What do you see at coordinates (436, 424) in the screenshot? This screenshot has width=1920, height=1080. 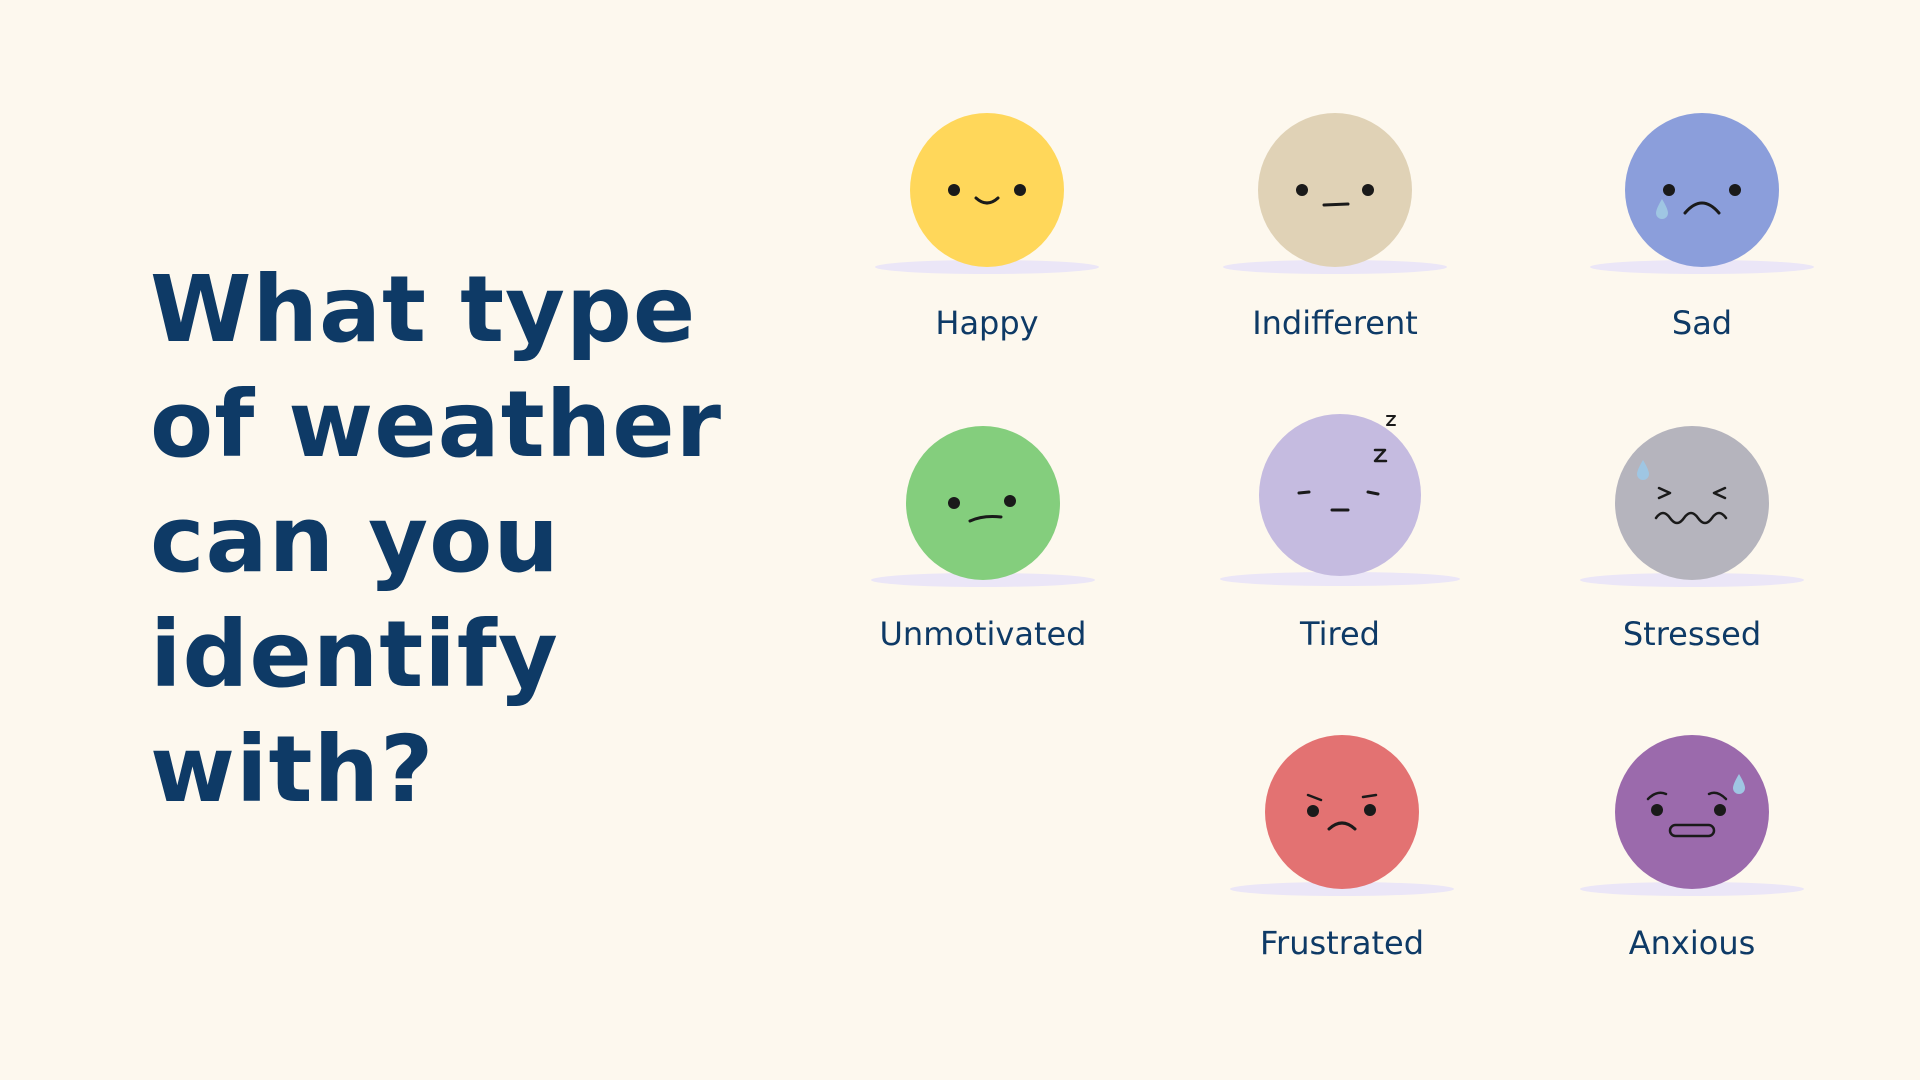 I see `question-line: of weather` at bounding box center [436, 424].